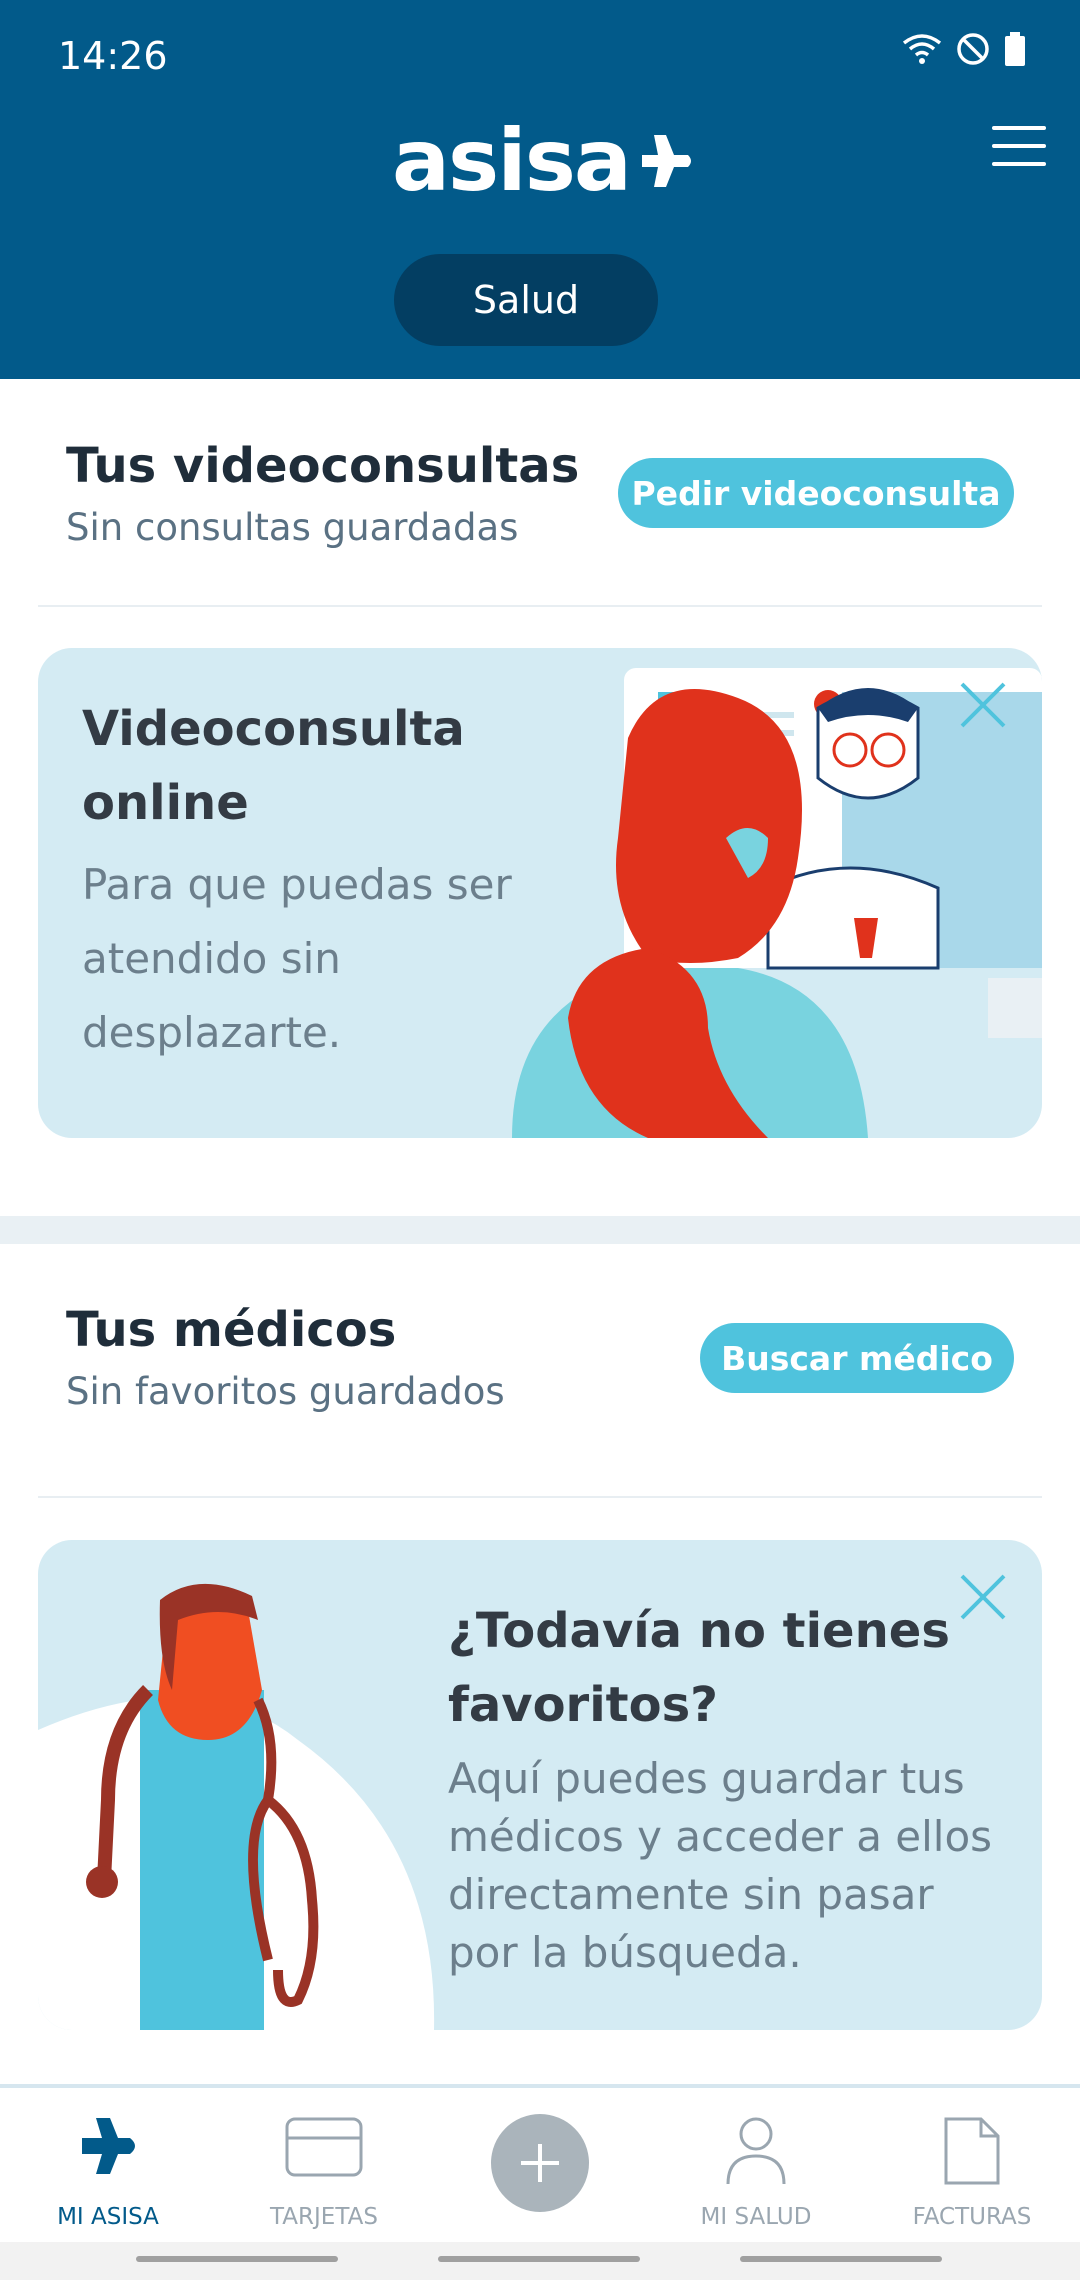 Image resolution: width=1080 pixels, height=2280 pixels. Describe the element at coordinates (324, 2217) in the screenshot. I see `tab-label: TARJETAS` at that location.